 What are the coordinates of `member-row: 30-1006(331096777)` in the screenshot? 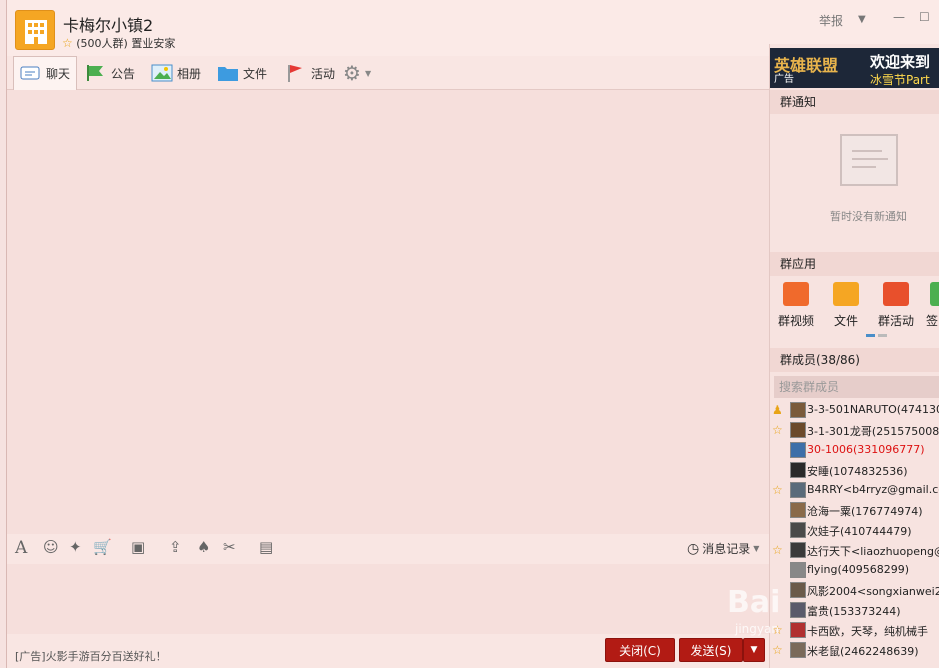 It's located at (854, 450).